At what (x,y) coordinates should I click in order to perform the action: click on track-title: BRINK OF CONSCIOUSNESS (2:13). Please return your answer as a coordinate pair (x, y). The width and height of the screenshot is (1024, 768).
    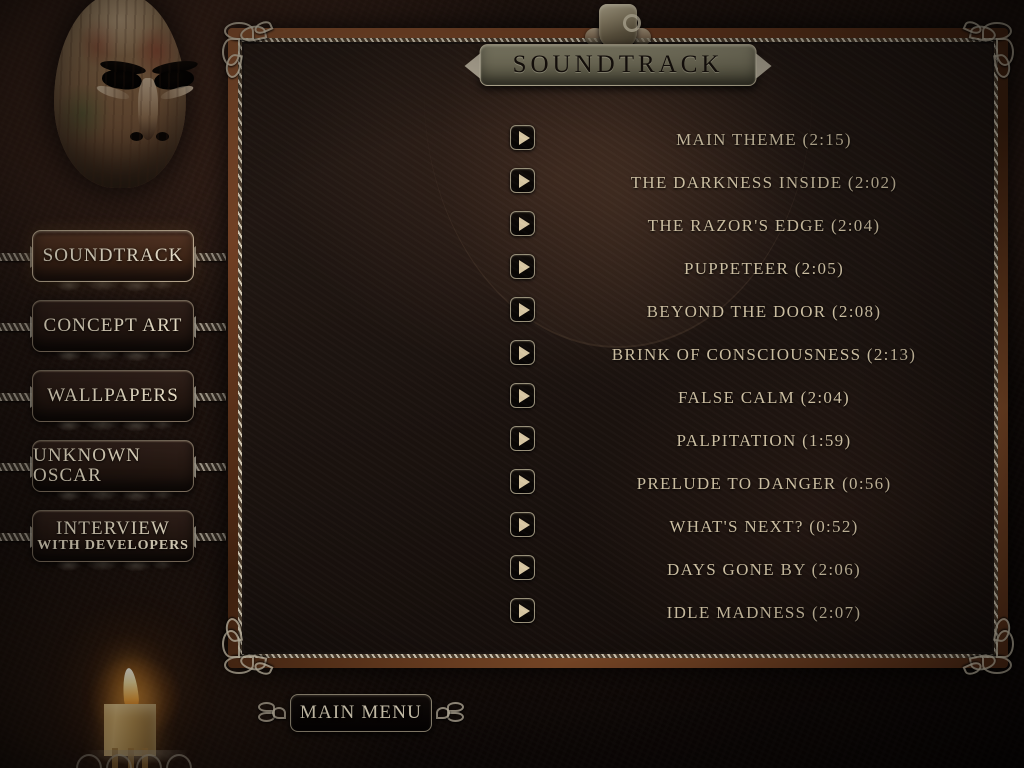
    Looking at the image, I should click on (764, 354).